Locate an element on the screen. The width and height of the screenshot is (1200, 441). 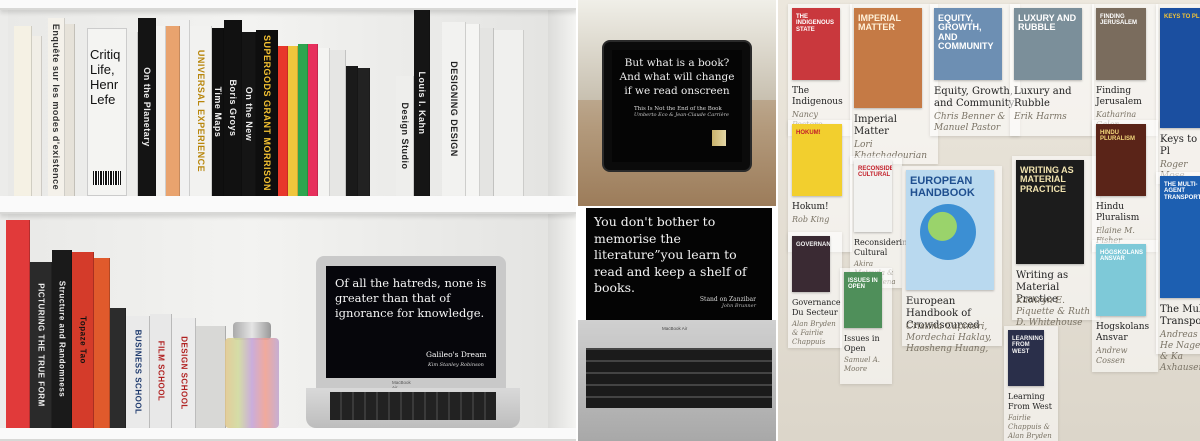
globe-icon is located at coordinates (948, 232).